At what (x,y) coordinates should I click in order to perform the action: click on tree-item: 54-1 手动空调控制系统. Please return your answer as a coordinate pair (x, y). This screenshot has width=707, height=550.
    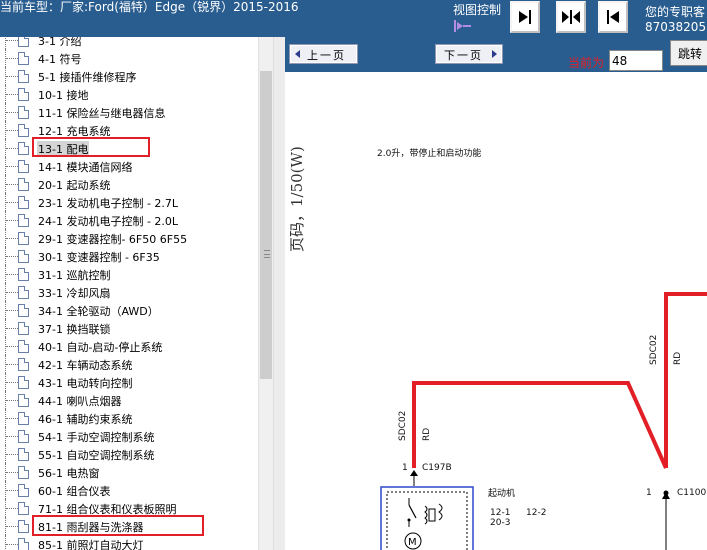
    Looking at the image, I should click on (129, 436).